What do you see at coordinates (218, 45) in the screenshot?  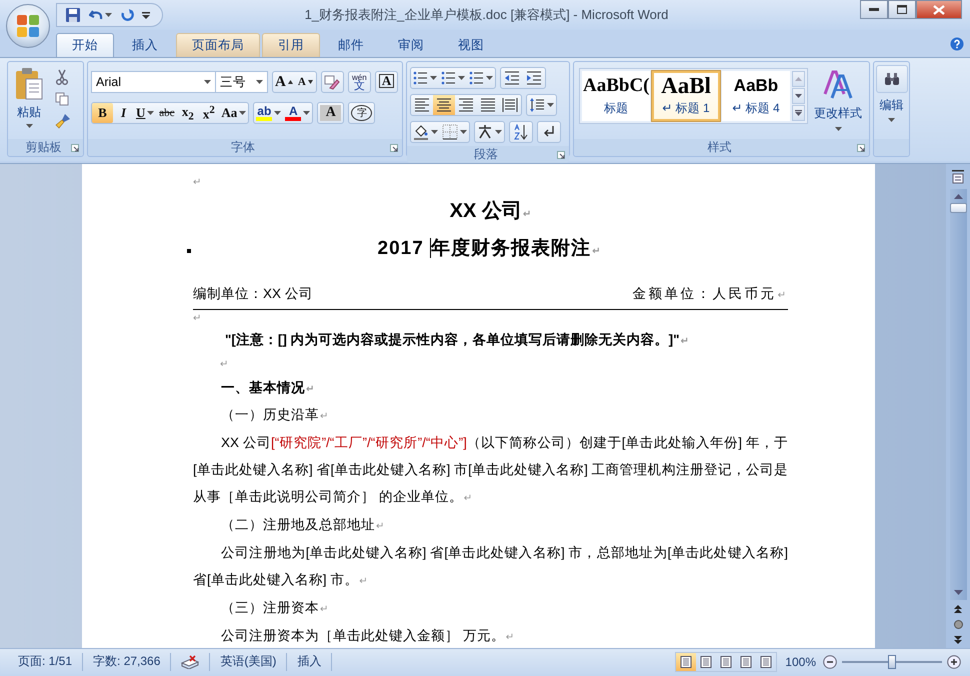 I see `ribbon-tab: 页面布局` at bounding box center [218, 45].